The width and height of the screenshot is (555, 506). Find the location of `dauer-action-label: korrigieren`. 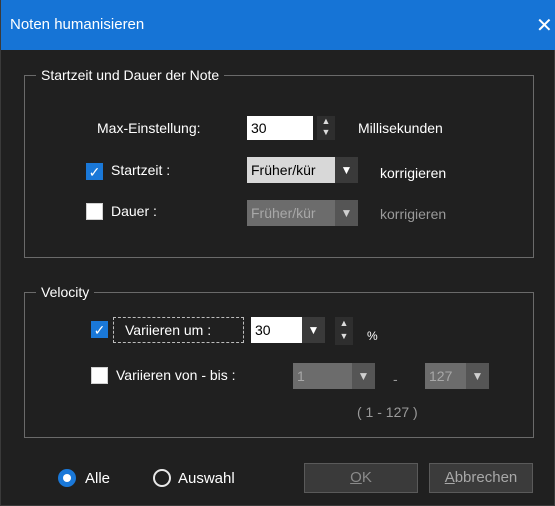

dauer-action-label: korrigieren is located at coordinates (413, 214).